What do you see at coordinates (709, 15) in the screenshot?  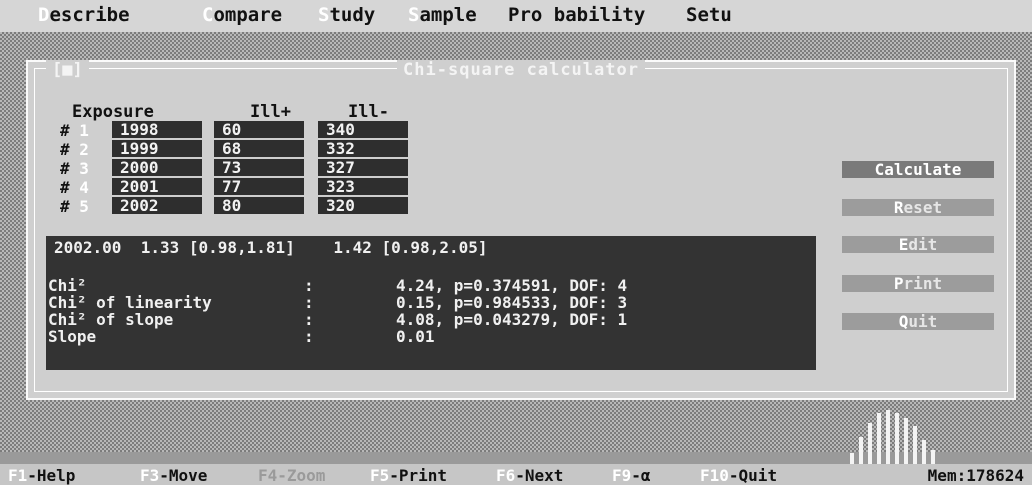 I see `menu-setup: Setu` at bounding box center [709, 15].